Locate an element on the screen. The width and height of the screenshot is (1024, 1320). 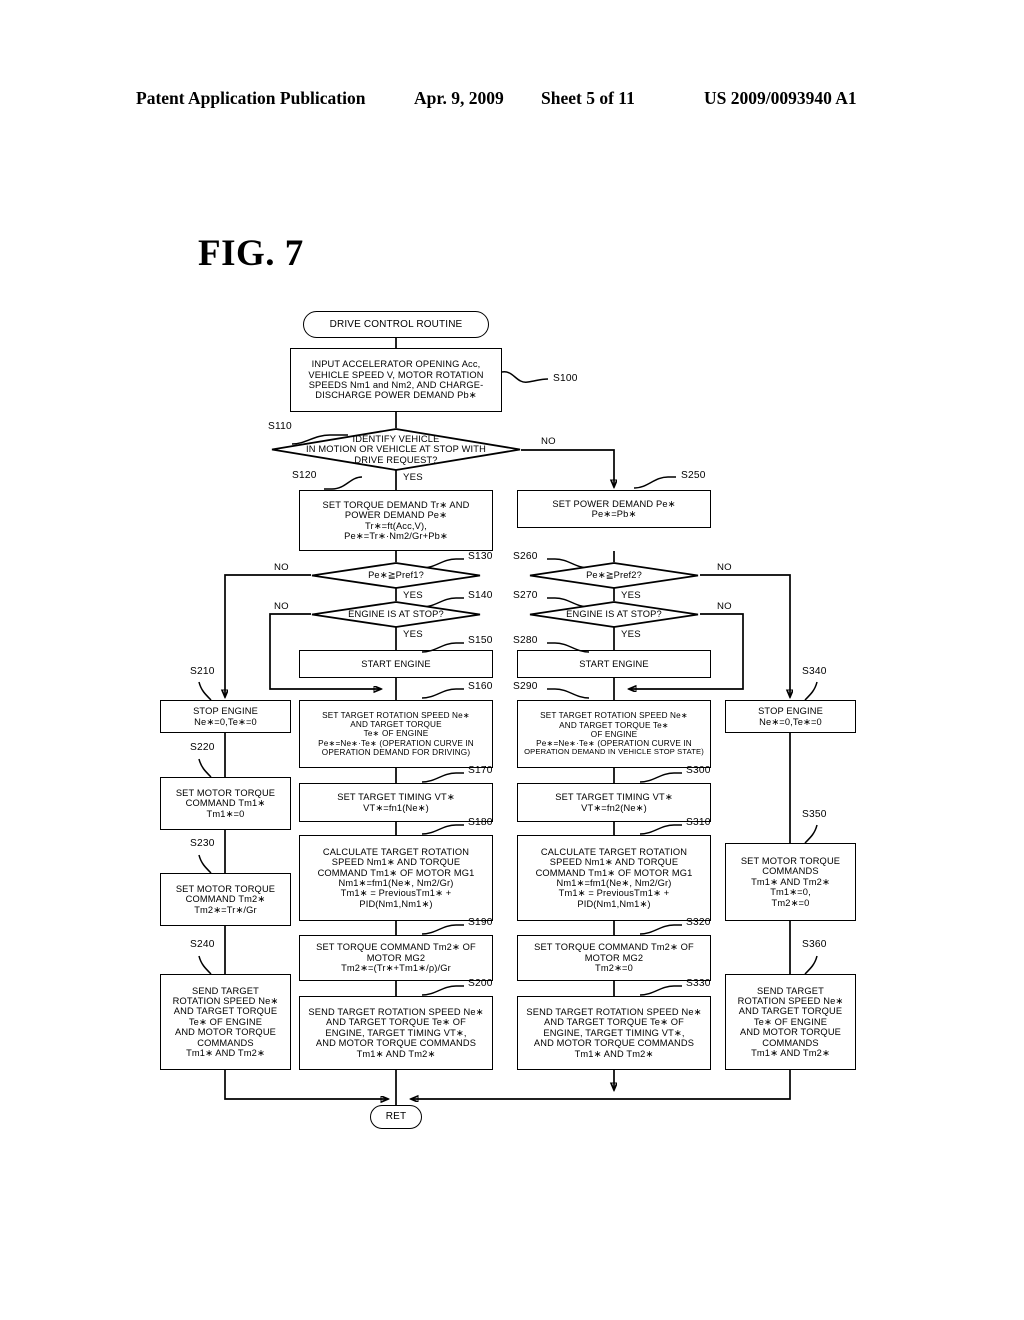
step-s180-leader is located at coordinates (442, 829).